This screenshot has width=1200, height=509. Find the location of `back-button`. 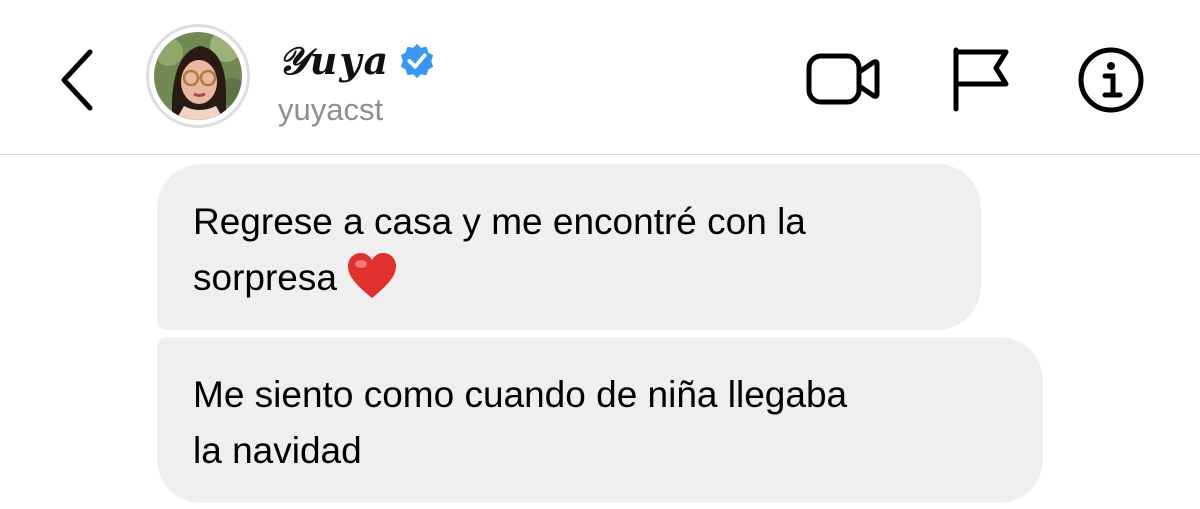

back-button is located at coordinates (78, 79).